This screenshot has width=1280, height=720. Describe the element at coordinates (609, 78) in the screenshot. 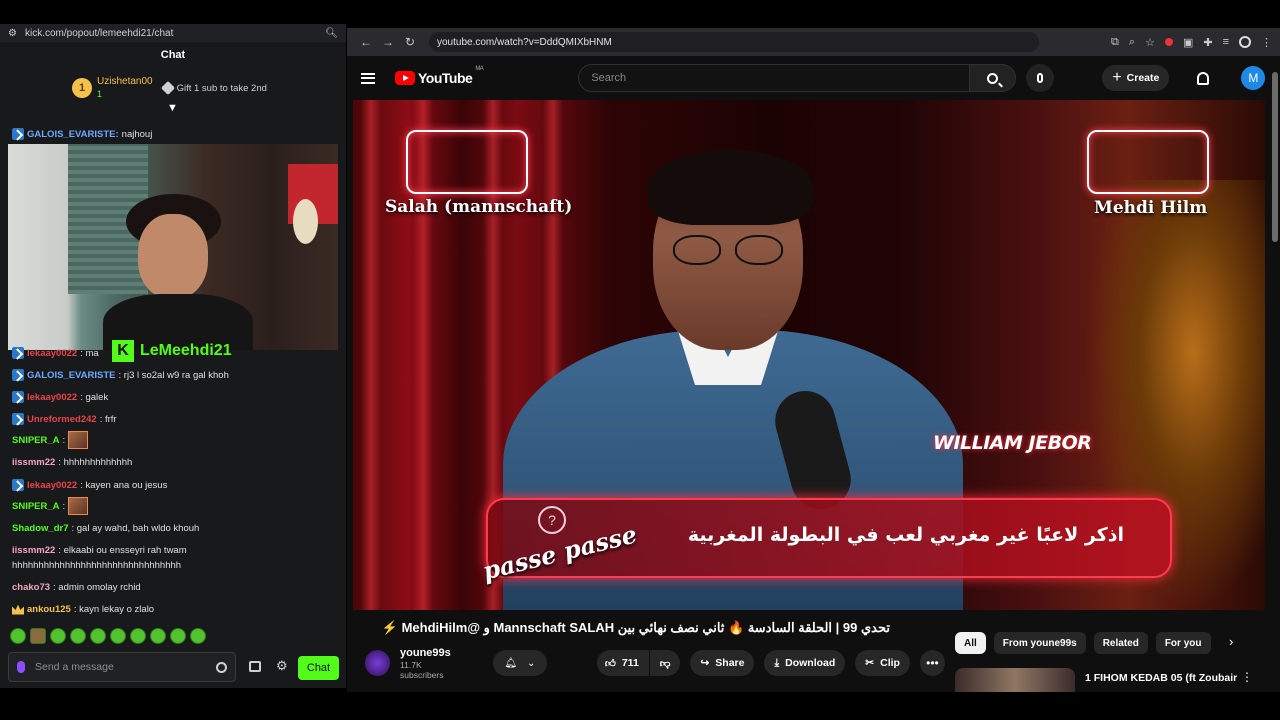

I see `search-placeholder: Search` at that location.